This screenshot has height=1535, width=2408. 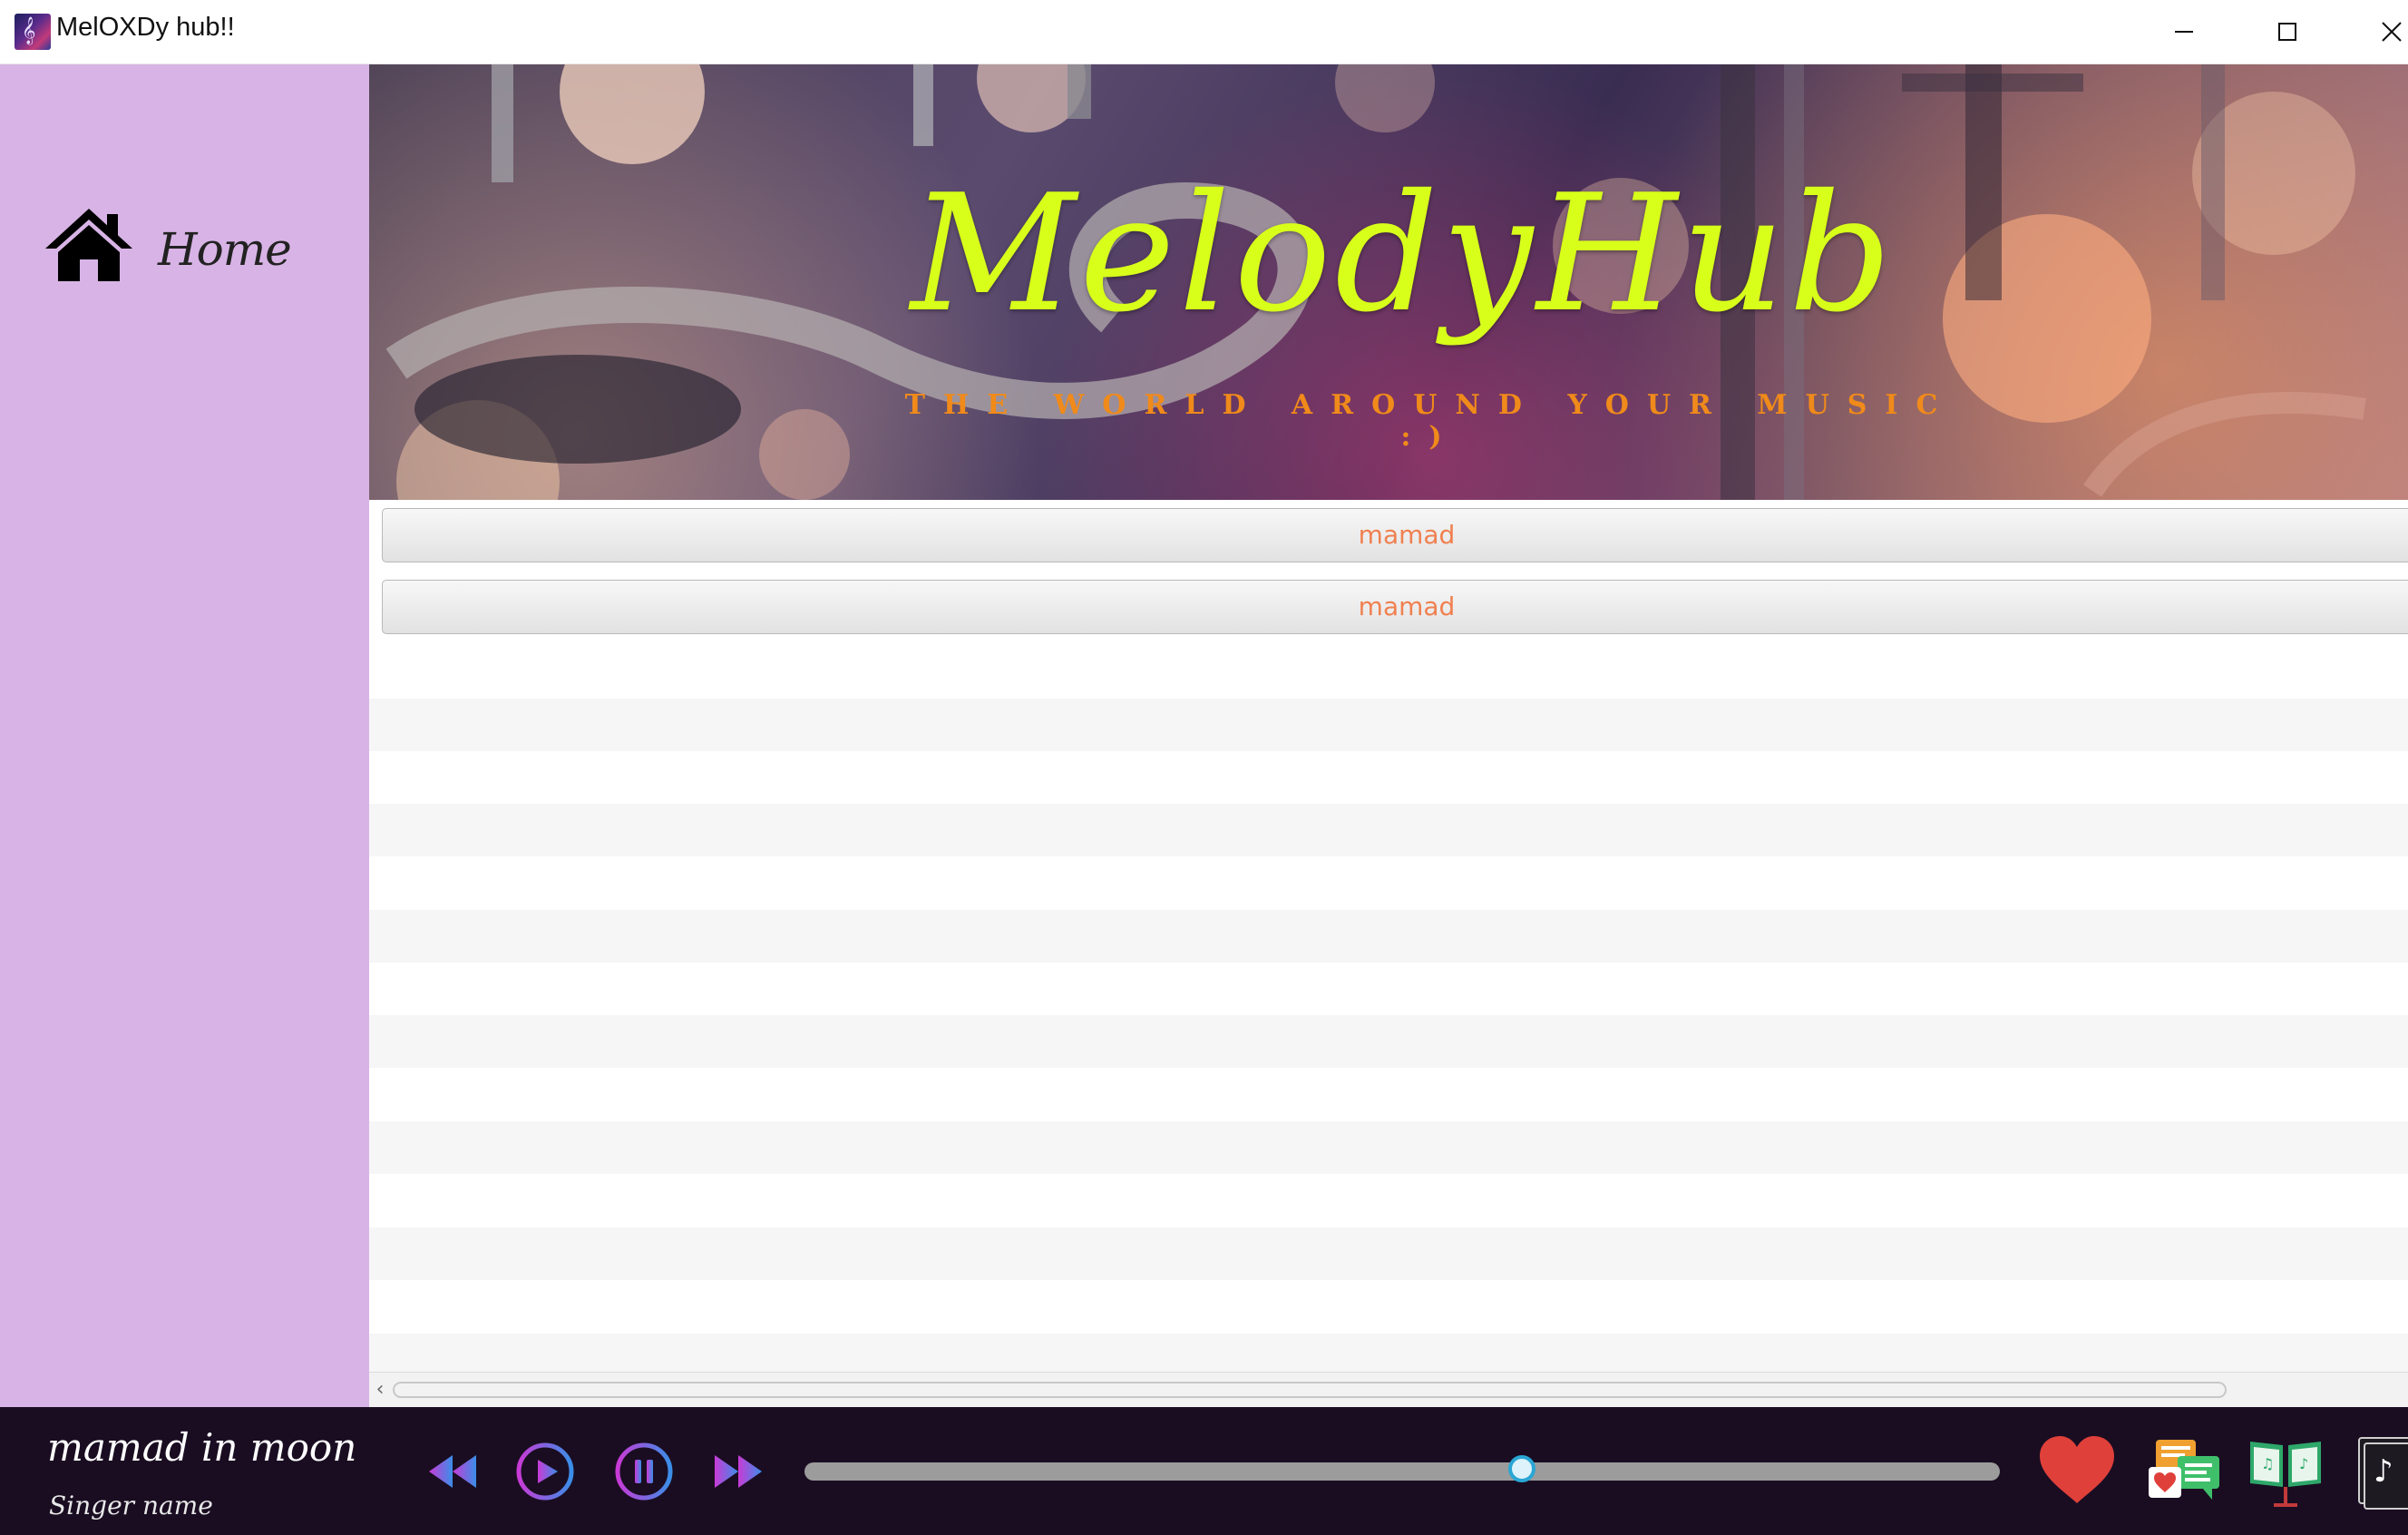 What do you see at coordinates (225, 249) in the screenshot?
I see `sidebar-item-label: Home` at bounding box center [225, 249].